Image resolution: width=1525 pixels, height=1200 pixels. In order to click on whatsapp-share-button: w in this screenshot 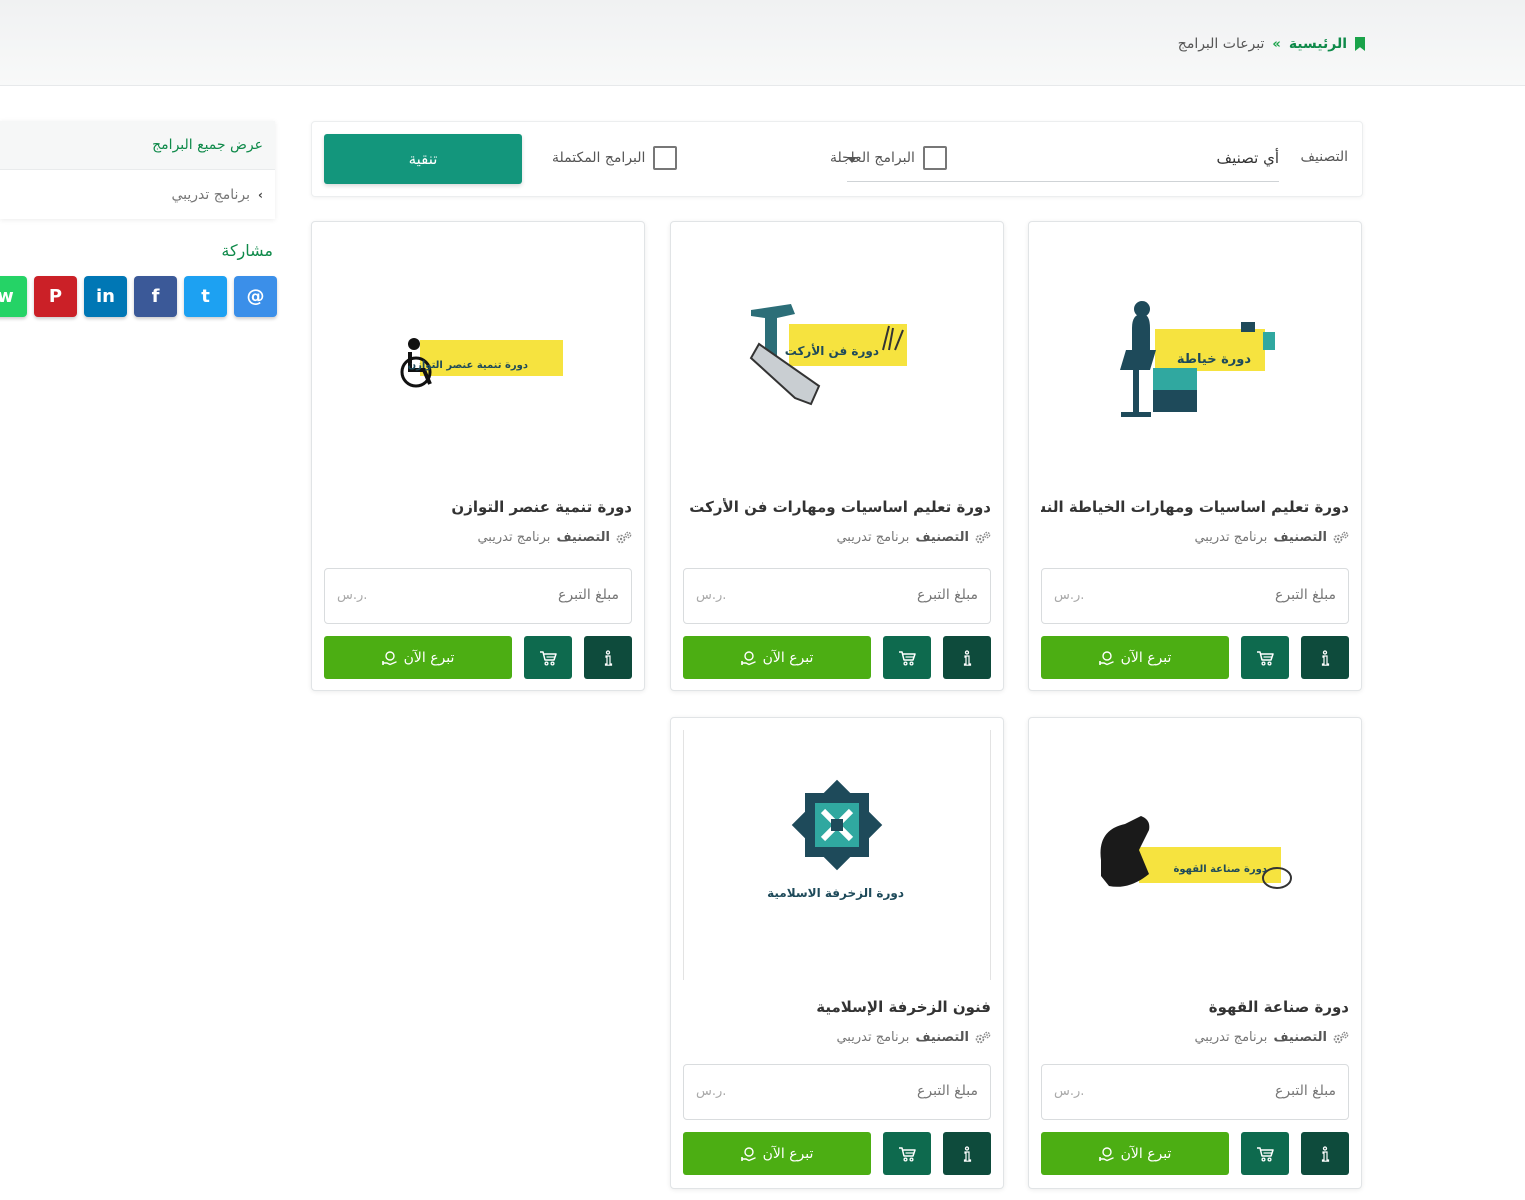, I will do `click(13, 296)`.